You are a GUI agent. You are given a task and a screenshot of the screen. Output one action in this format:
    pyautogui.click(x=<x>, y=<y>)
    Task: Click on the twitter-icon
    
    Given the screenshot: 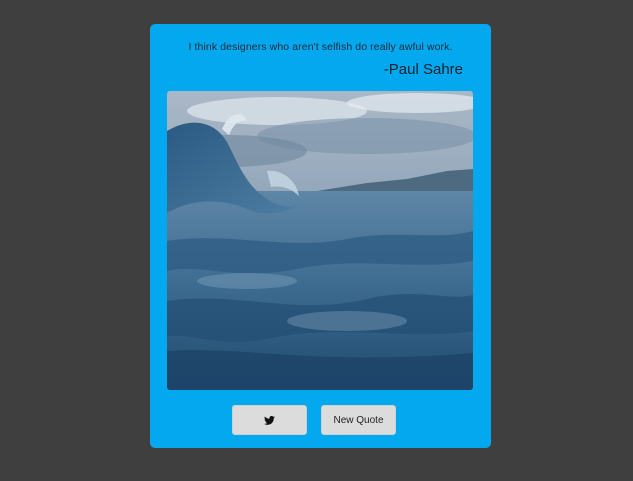 What is the action you would take?
    pyautogui.click(x=269, y=420)
    